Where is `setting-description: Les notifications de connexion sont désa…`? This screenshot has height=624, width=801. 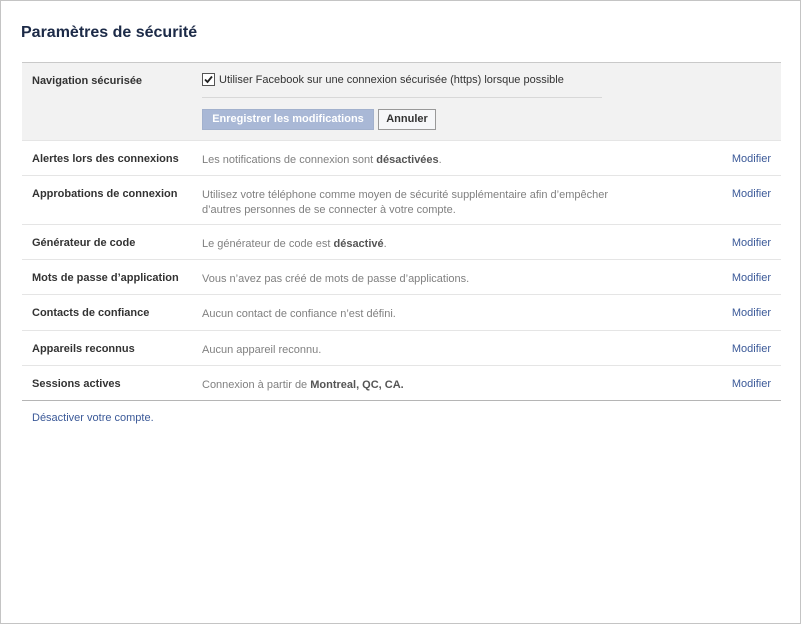
setting-description: Les notifications de connexion sont désa… is located at coordinates (322, 160).